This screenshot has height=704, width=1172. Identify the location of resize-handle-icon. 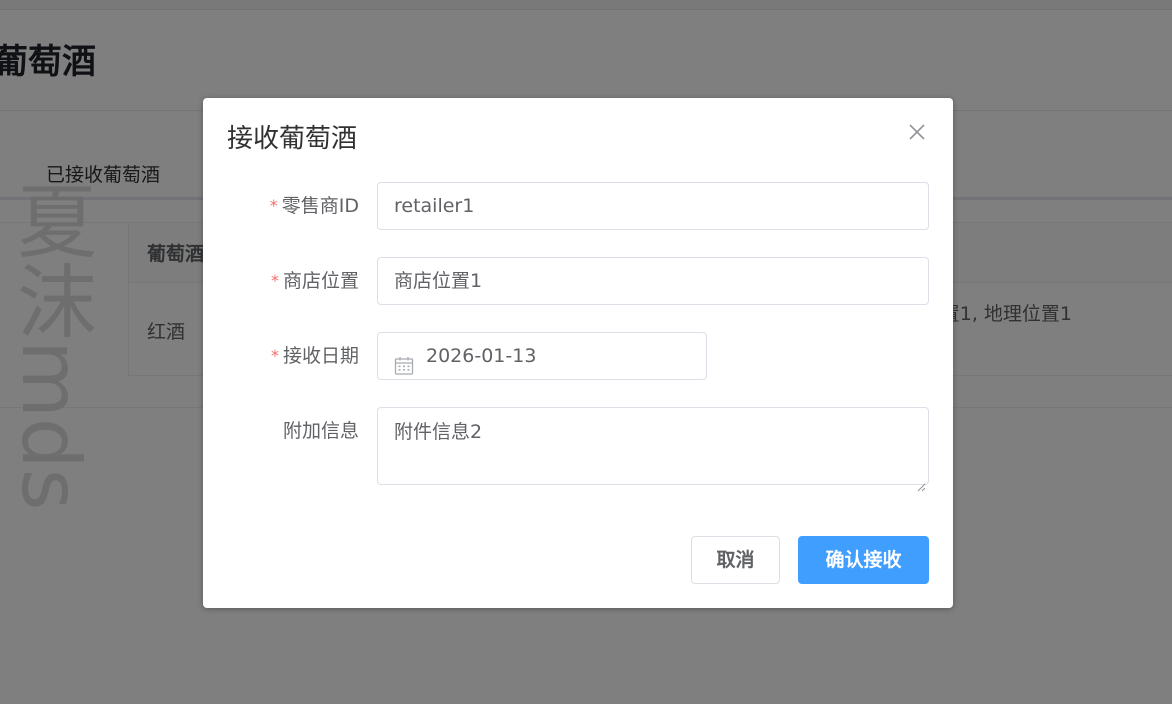
(921, 482).